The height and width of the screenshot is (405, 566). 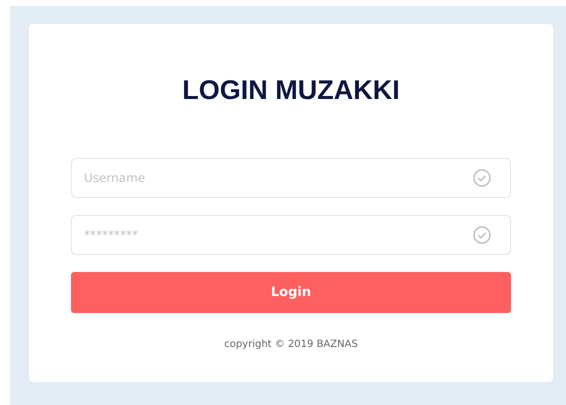 I want to click on copyright-text: copyright © 2019 BAZNAS, so click(x=291, y=344).